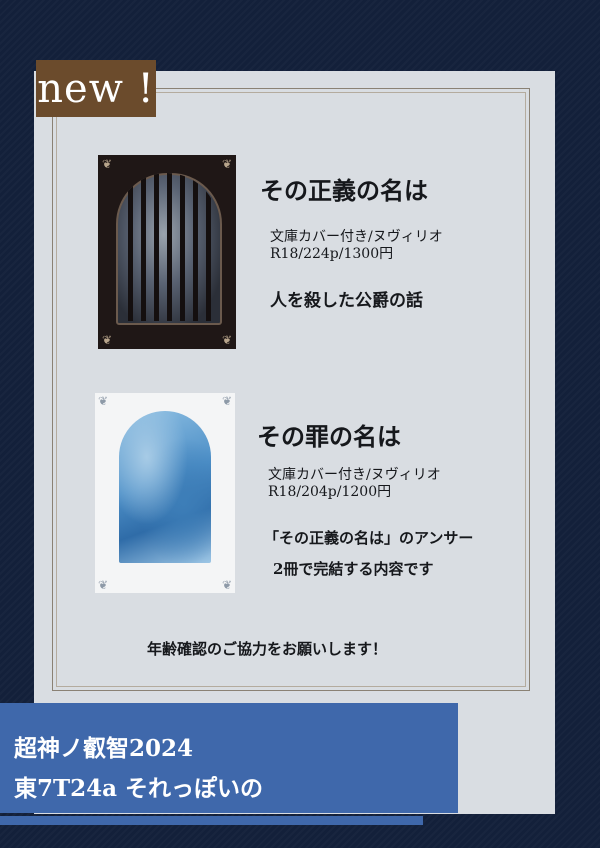 The image size is (600, 848). Describe the element at coordinates (344, 190) in the screenshot. I see `book1-title: その正義の名は` at that location.